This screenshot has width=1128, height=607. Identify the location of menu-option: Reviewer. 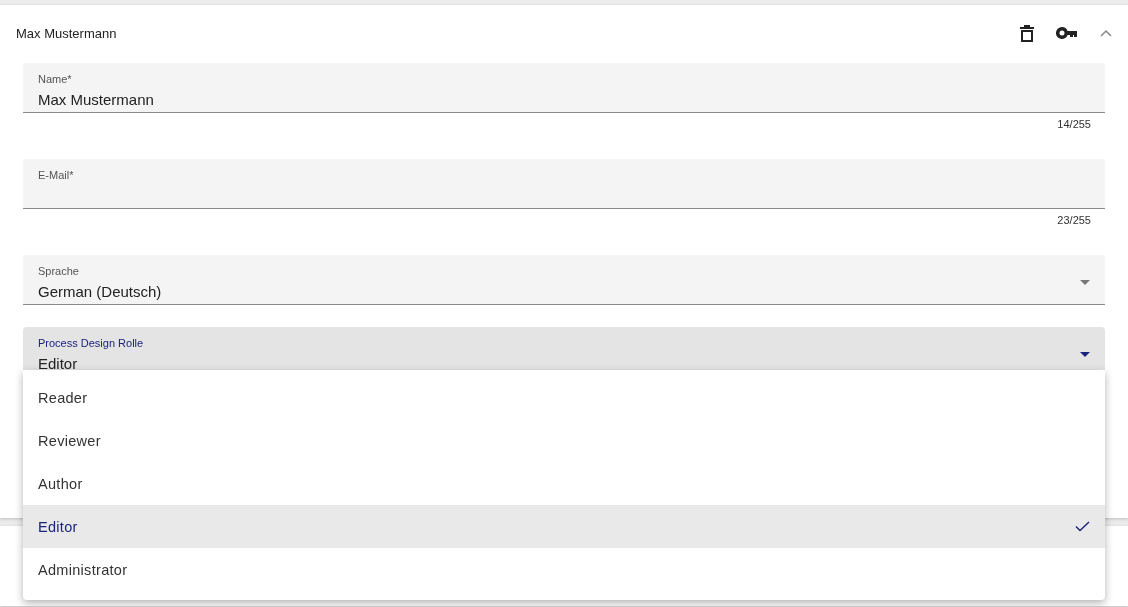
(564, 440).